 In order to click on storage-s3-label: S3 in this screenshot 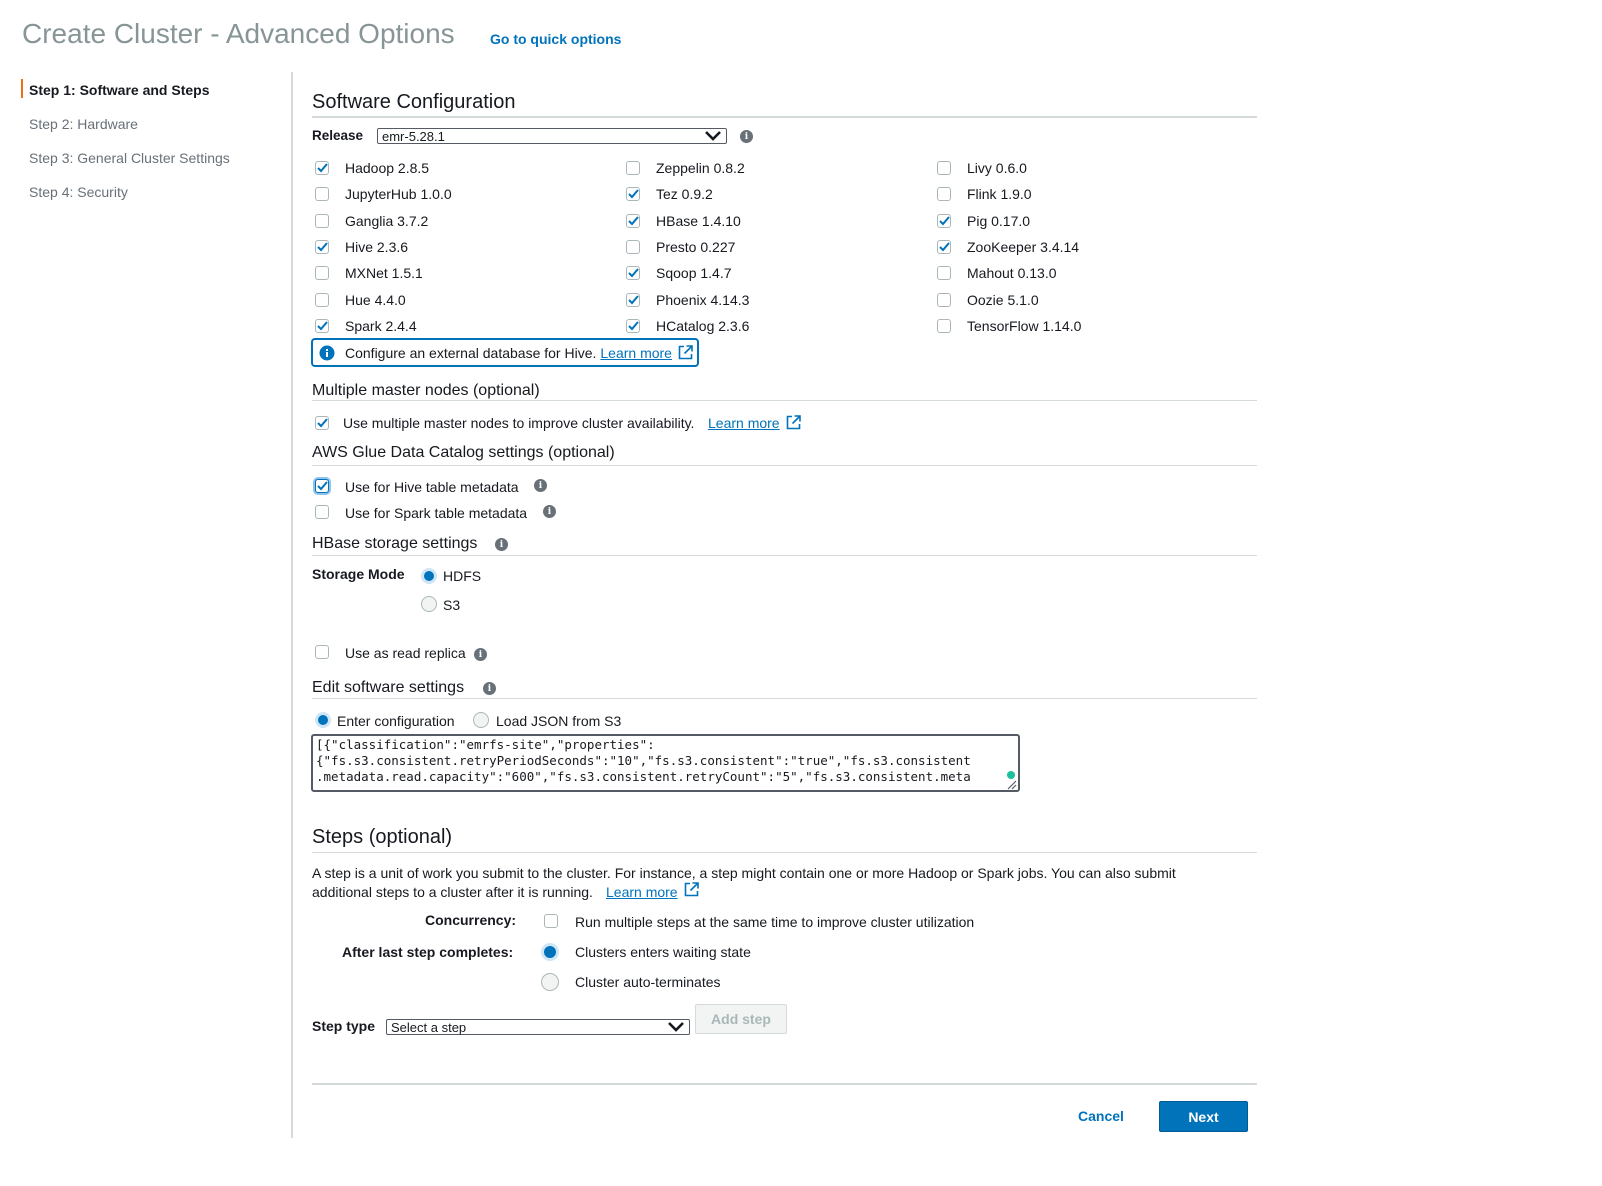, I will do `click(452, 605)`.